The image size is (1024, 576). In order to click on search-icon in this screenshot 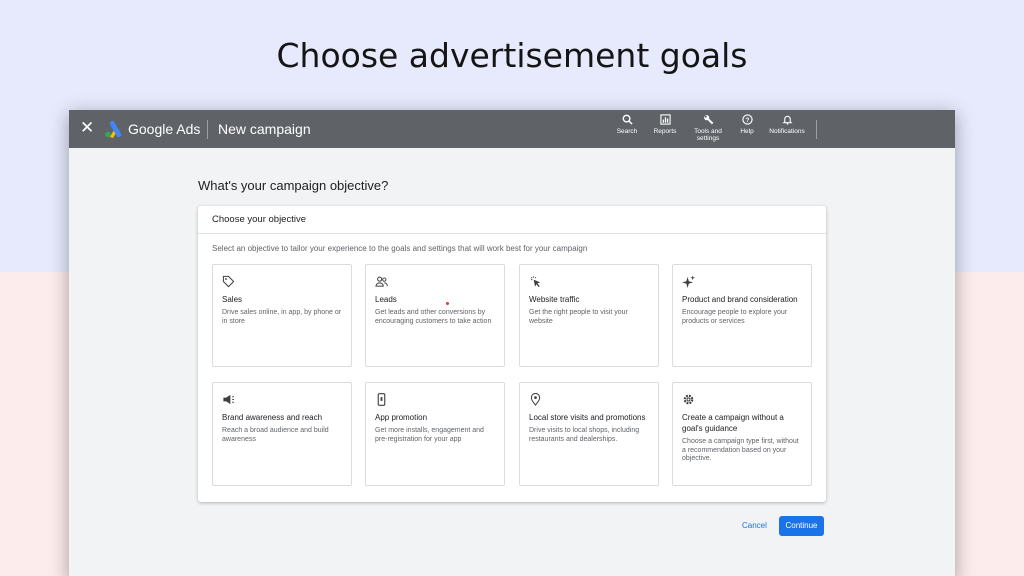, I will do `click(627, 119)`.